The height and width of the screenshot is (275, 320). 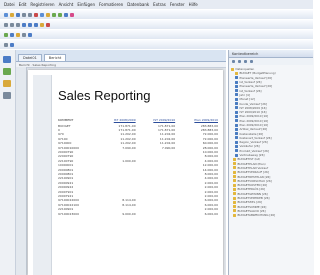 What do you see at coordinates (9, 4) in the screenshot?
I see `menu-item: Datei` at bounding box center [9, 4].